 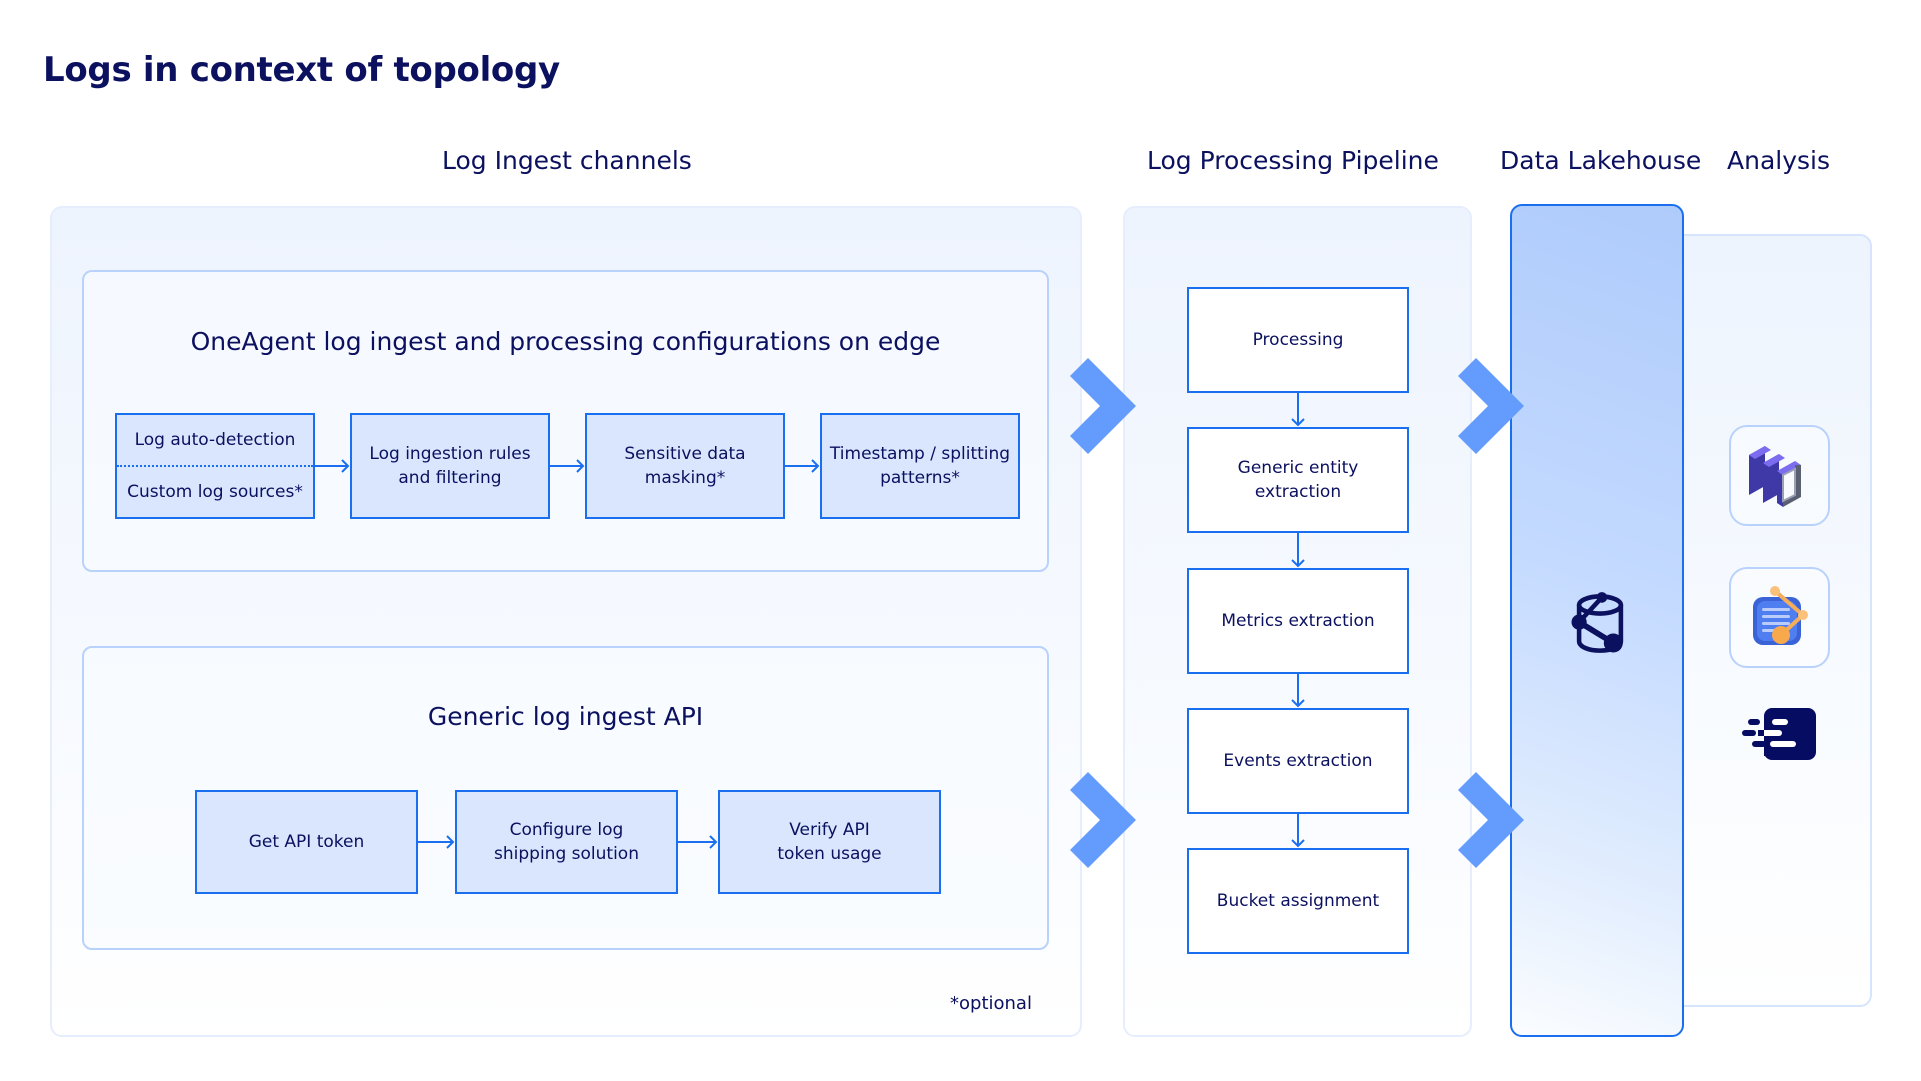 I want to click on step-log-auto-detection: Log auto-detection, so click(x=215, y=440).